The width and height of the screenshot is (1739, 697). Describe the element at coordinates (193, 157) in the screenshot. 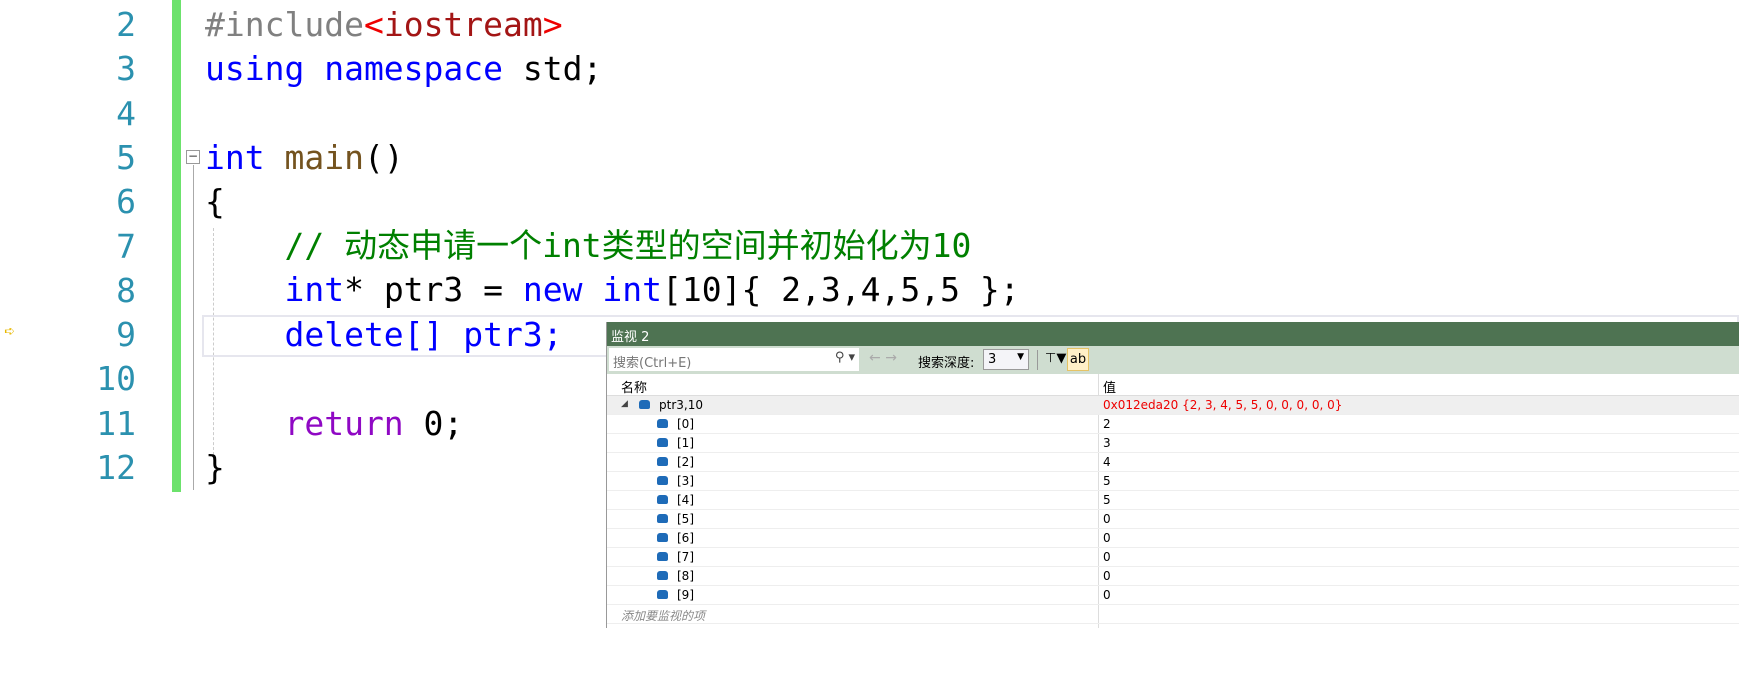

I see `collapse-icon: −` at that location.